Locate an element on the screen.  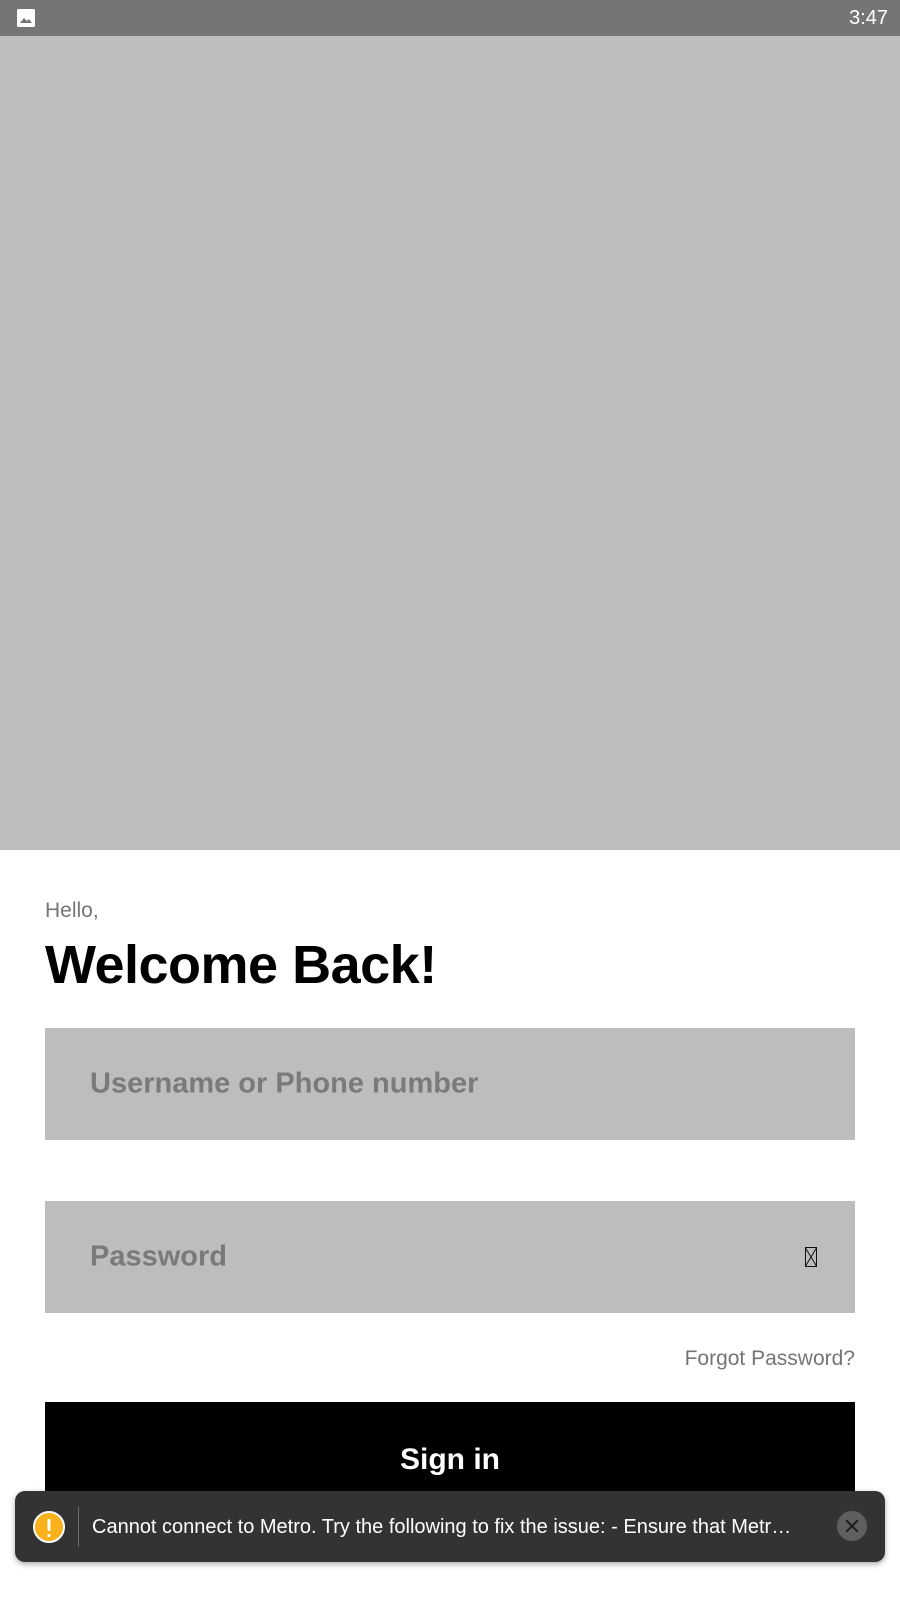
username-placeholder: Username or Phone number is located at coordinates (284, 1083).